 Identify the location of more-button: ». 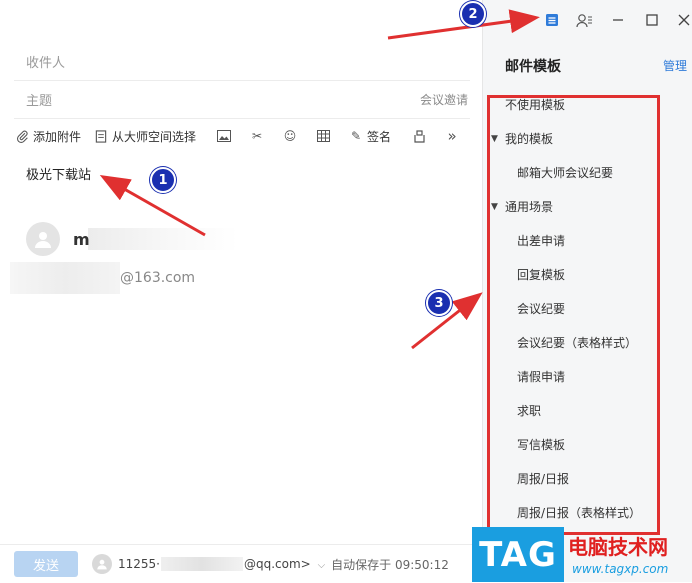
(453, 136).